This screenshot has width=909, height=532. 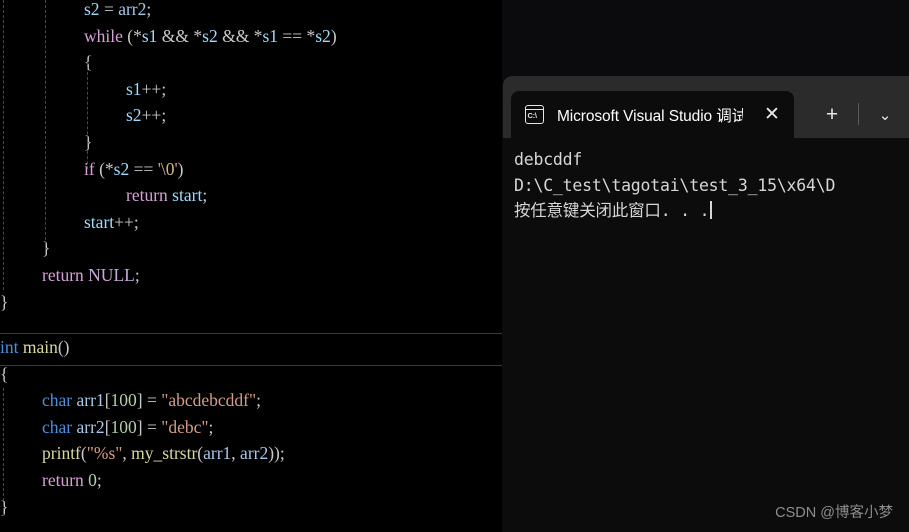 What do you see at coordinates (40, 347) in the screenshot?
I see `code-token: main` at bounding box center [40, 347].